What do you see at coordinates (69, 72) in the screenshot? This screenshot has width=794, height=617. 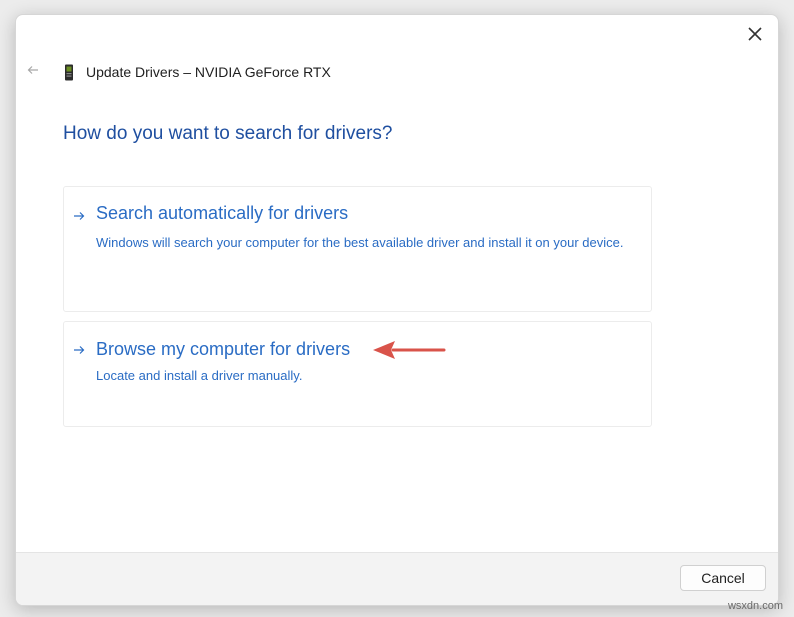 I see `graphics-card-icon` at bounding box center [69, 72].